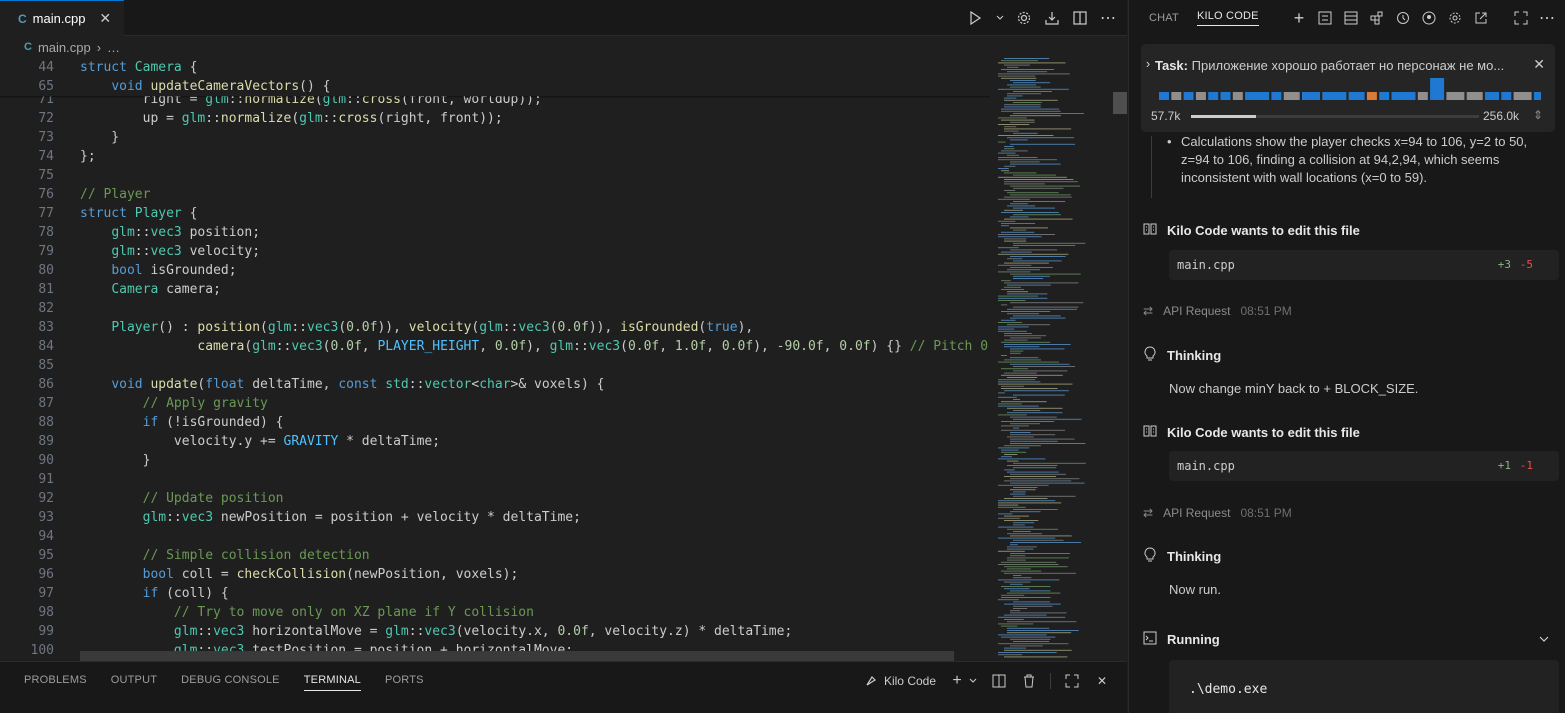  Describe the element at coordinates (1403, 18) in the screenshot. I see `history-icon` at that location.